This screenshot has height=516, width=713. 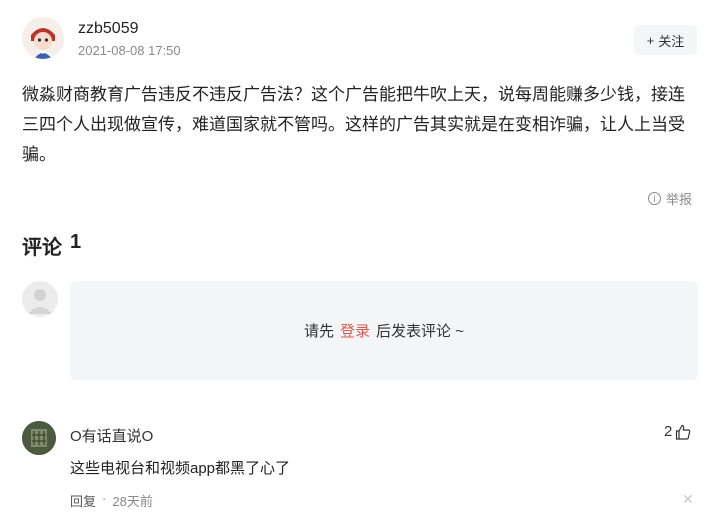 I want to click on follow-button: + 关注, so click(x=665, y=40).